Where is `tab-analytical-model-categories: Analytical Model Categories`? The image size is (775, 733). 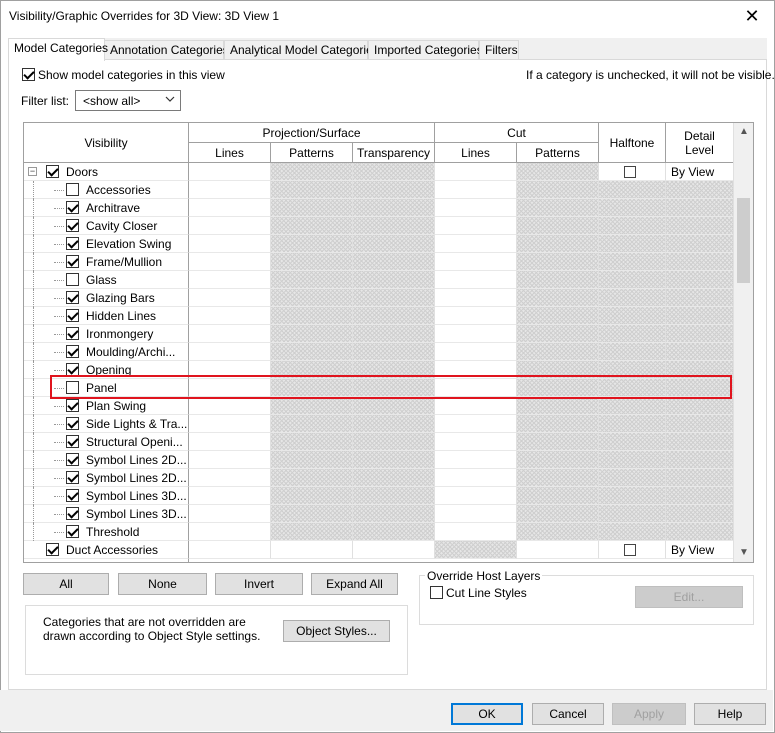 tab-analytical-model-categories: Analytical Model Categories is located at coordinates (301, 50).